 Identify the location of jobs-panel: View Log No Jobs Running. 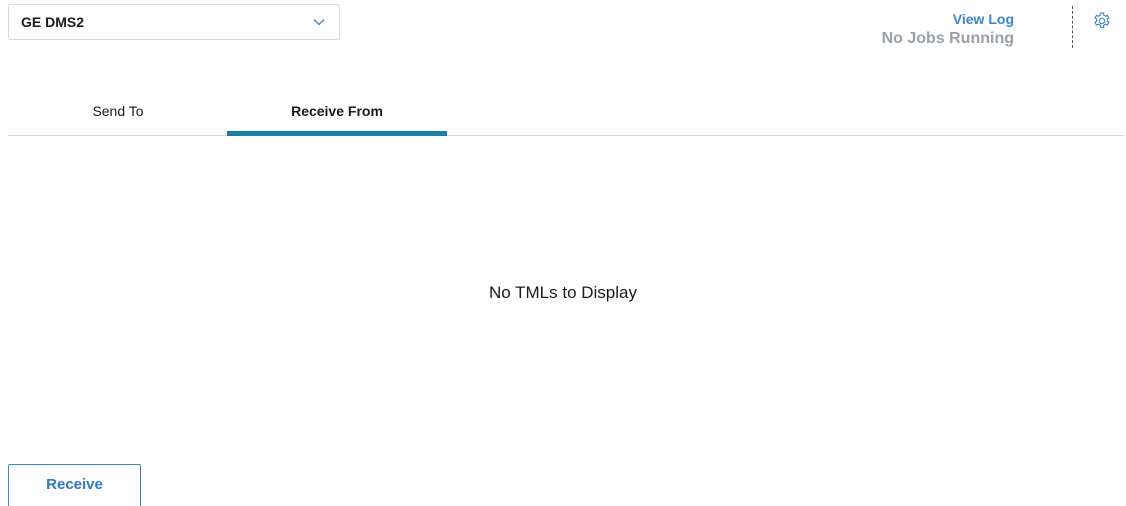
(948, 29).